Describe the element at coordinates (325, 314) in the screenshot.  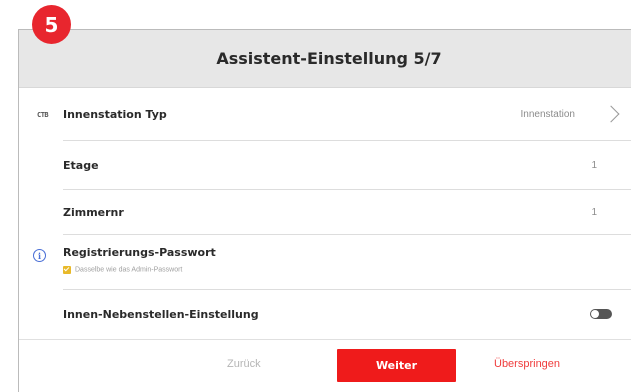
I see `extension-setting-row: Innen-Nebenstellen-Einstellung` at that location.